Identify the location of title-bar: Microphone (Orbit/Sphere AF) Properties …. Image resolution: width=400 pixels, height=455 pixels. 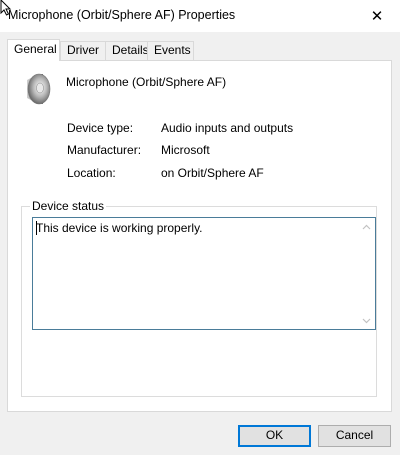
(200, 16).